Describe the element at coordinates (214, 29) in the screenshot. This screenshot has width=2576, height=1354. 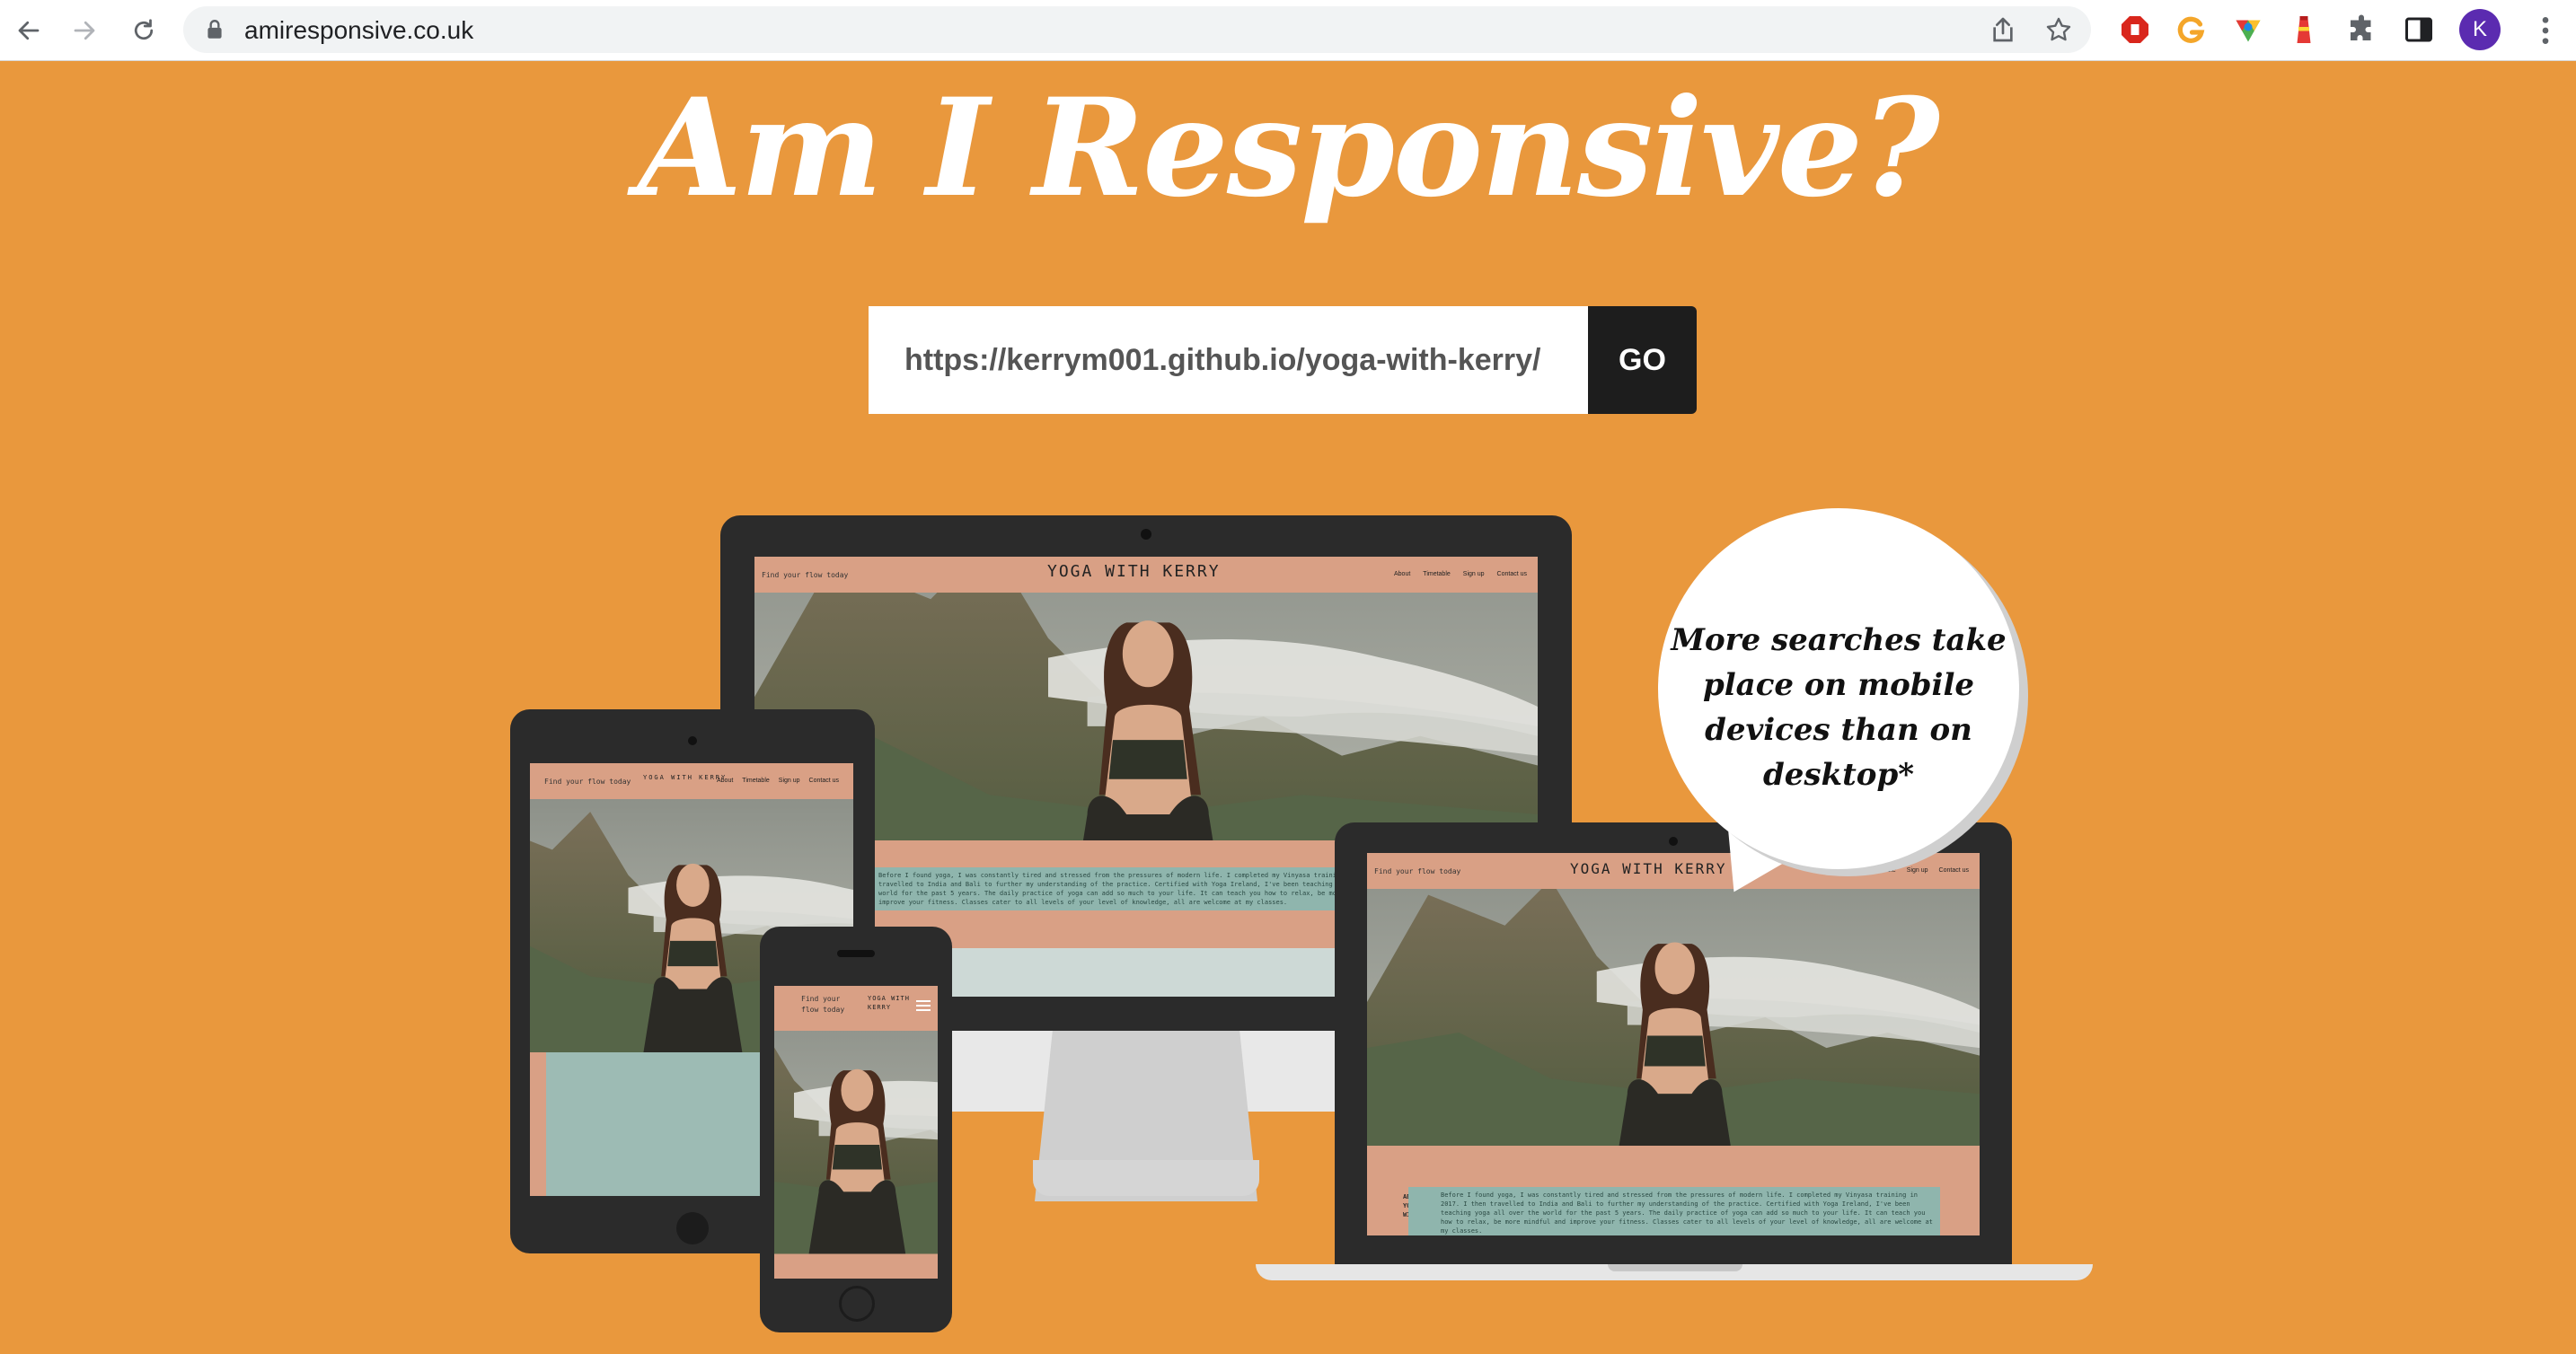
I see `lock-icon` at that location.